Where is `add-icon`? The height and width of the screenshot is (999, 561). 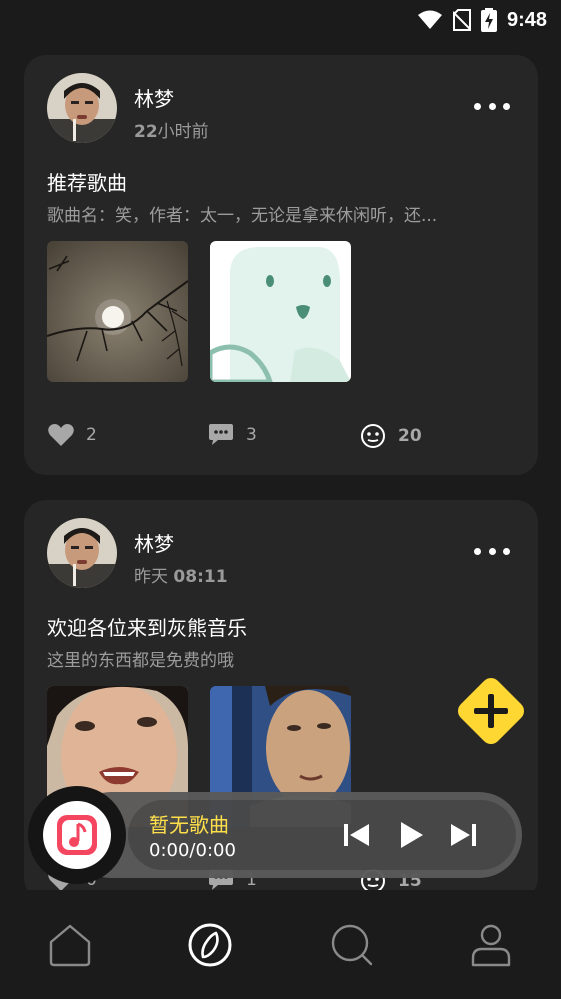 add-icon is located at coordinates (491, 711).